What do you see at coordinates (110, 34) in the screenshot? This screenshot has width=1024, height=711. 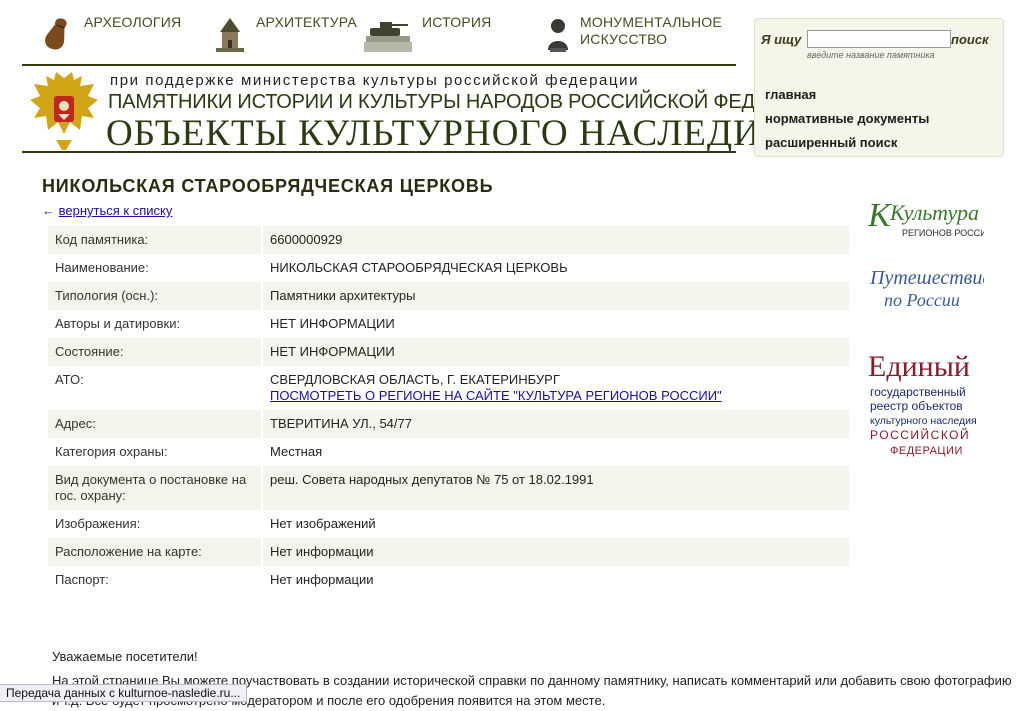 I see `nav-archaeology: АРХЕОЛОГИЯ` at bounding box center [110, 34].